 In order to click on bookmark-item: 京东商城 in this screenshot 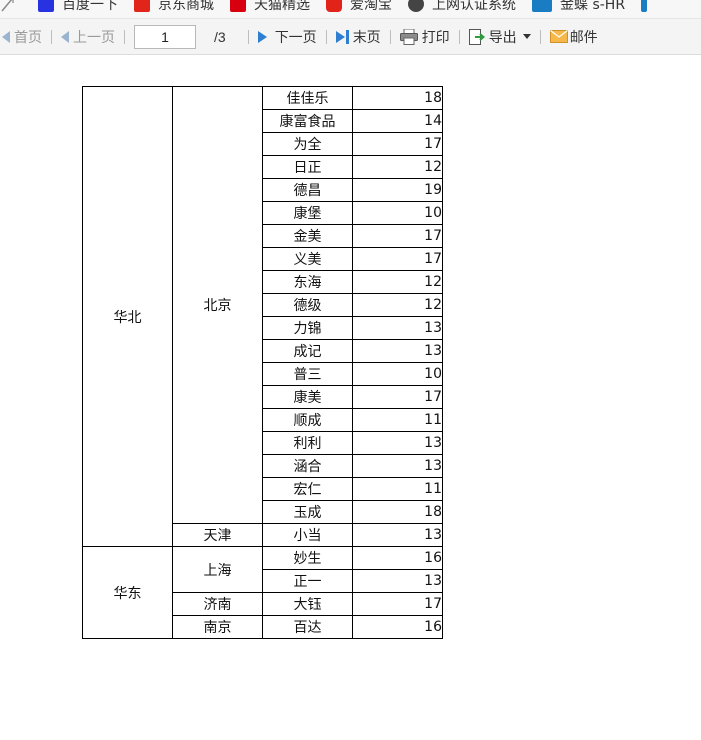, I will do `click(174, 7)`.